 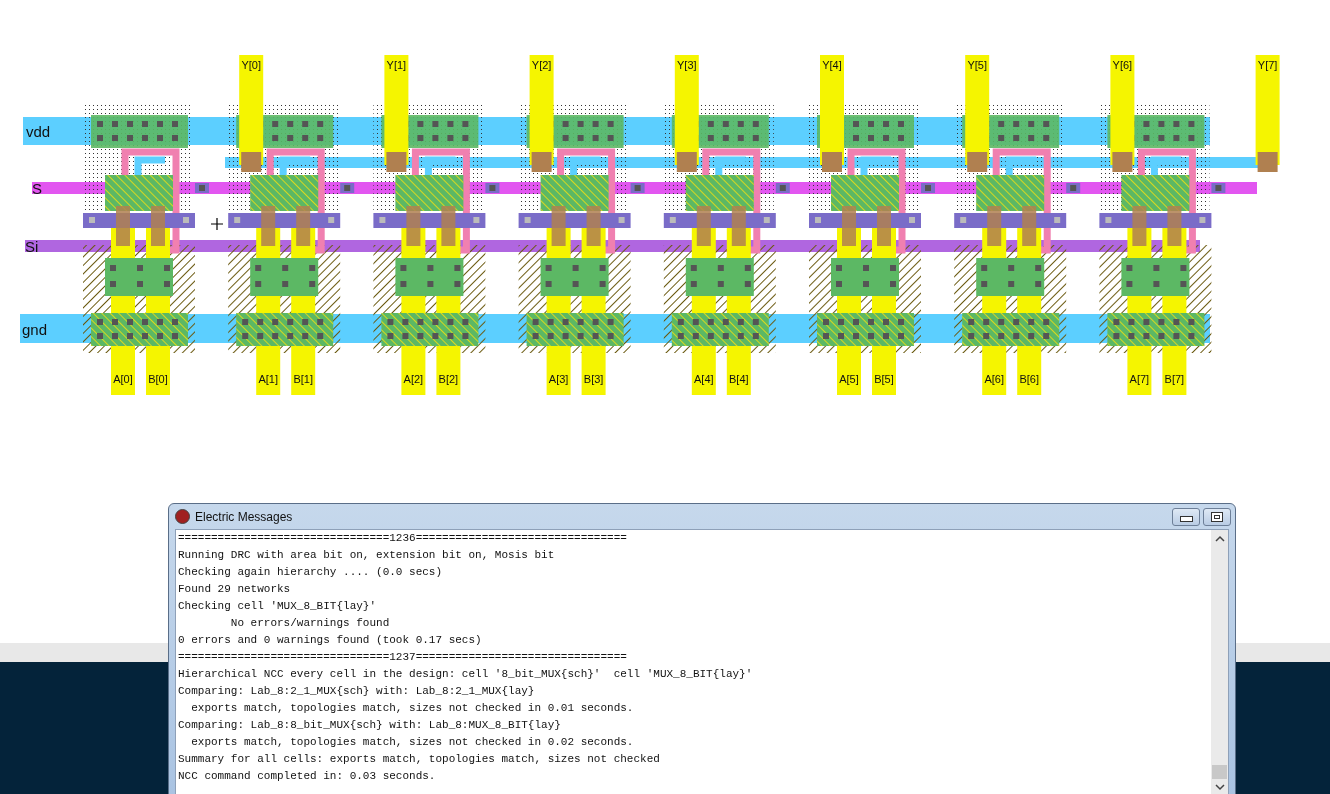 What do you see at coordinates (182, 516) in the screenshot?
I see `app-icon` at bounding box center [182, 516].